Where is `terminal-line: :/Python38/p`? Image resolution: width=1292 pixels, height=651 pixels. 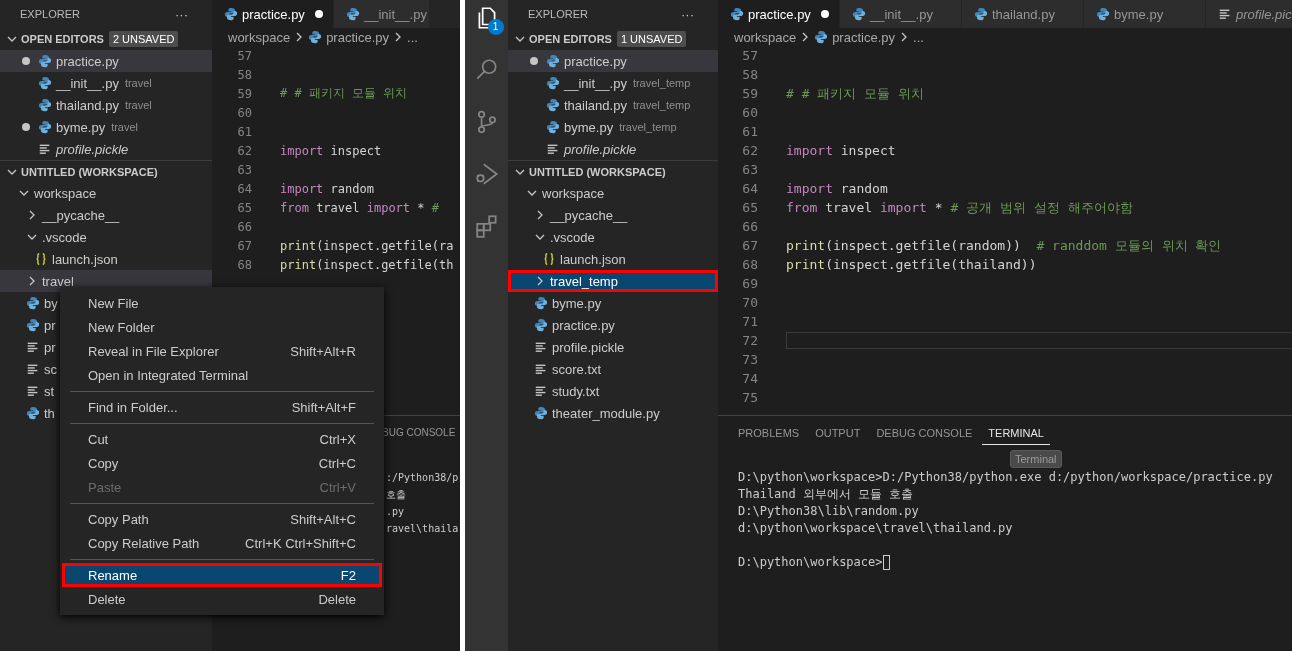 terminal-line: :/Python38/p is located at coordinates (423, 478).